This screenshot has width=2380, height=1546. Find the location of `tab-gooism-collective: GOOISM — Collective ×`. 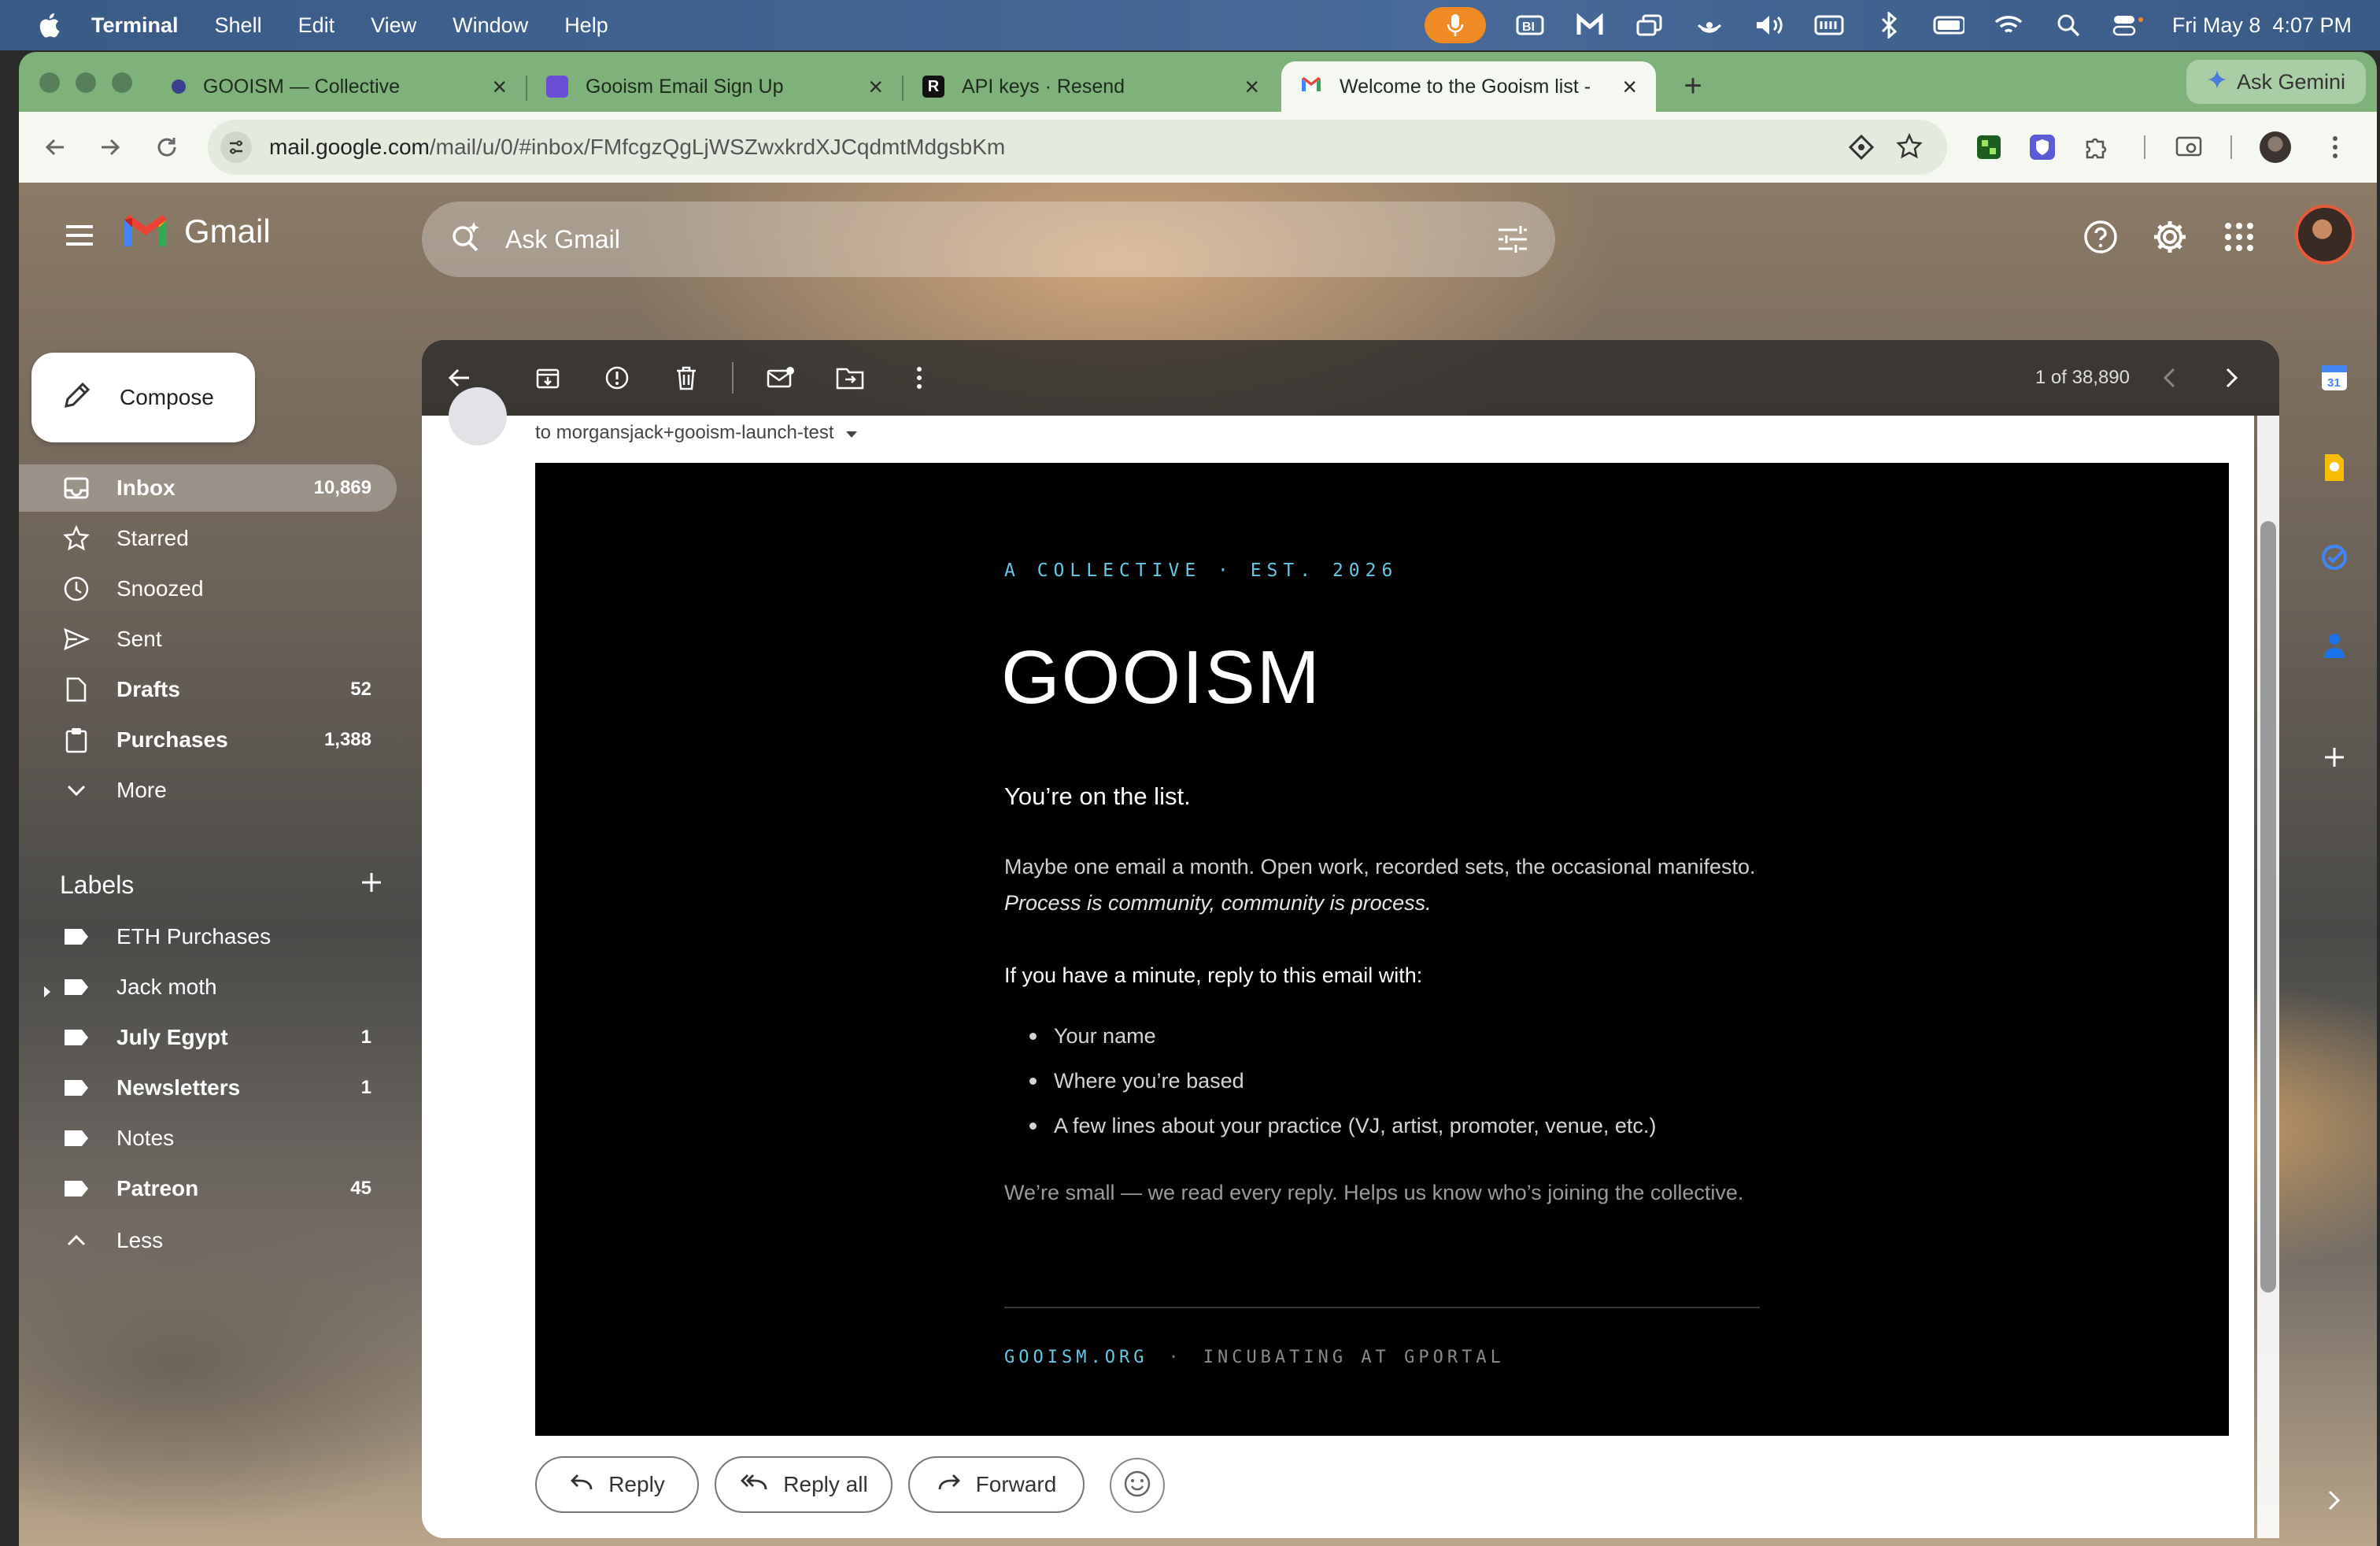

tab-gooism-collective: GOOISM — Collective × is located at coordinates (337, 86).